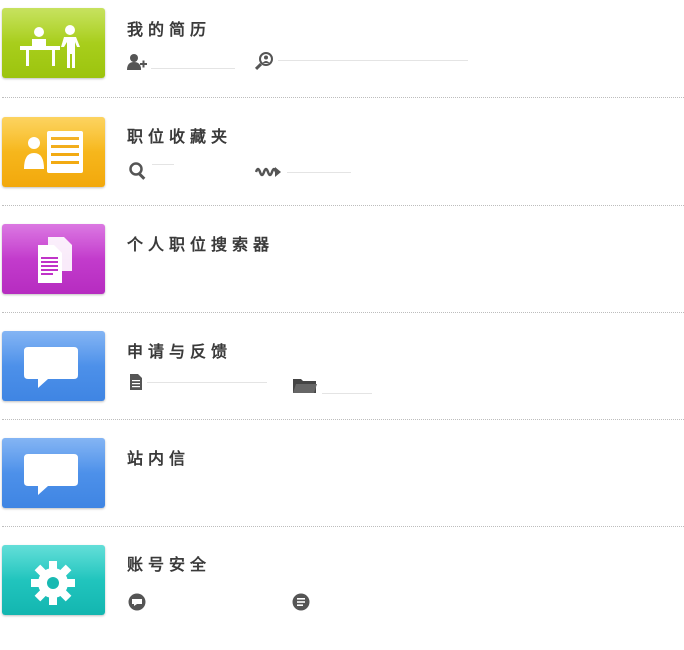 The height and width of the screenshot is (650, 684). I want to click on menu-item-title: 申请与反馈, so click(179, 350).